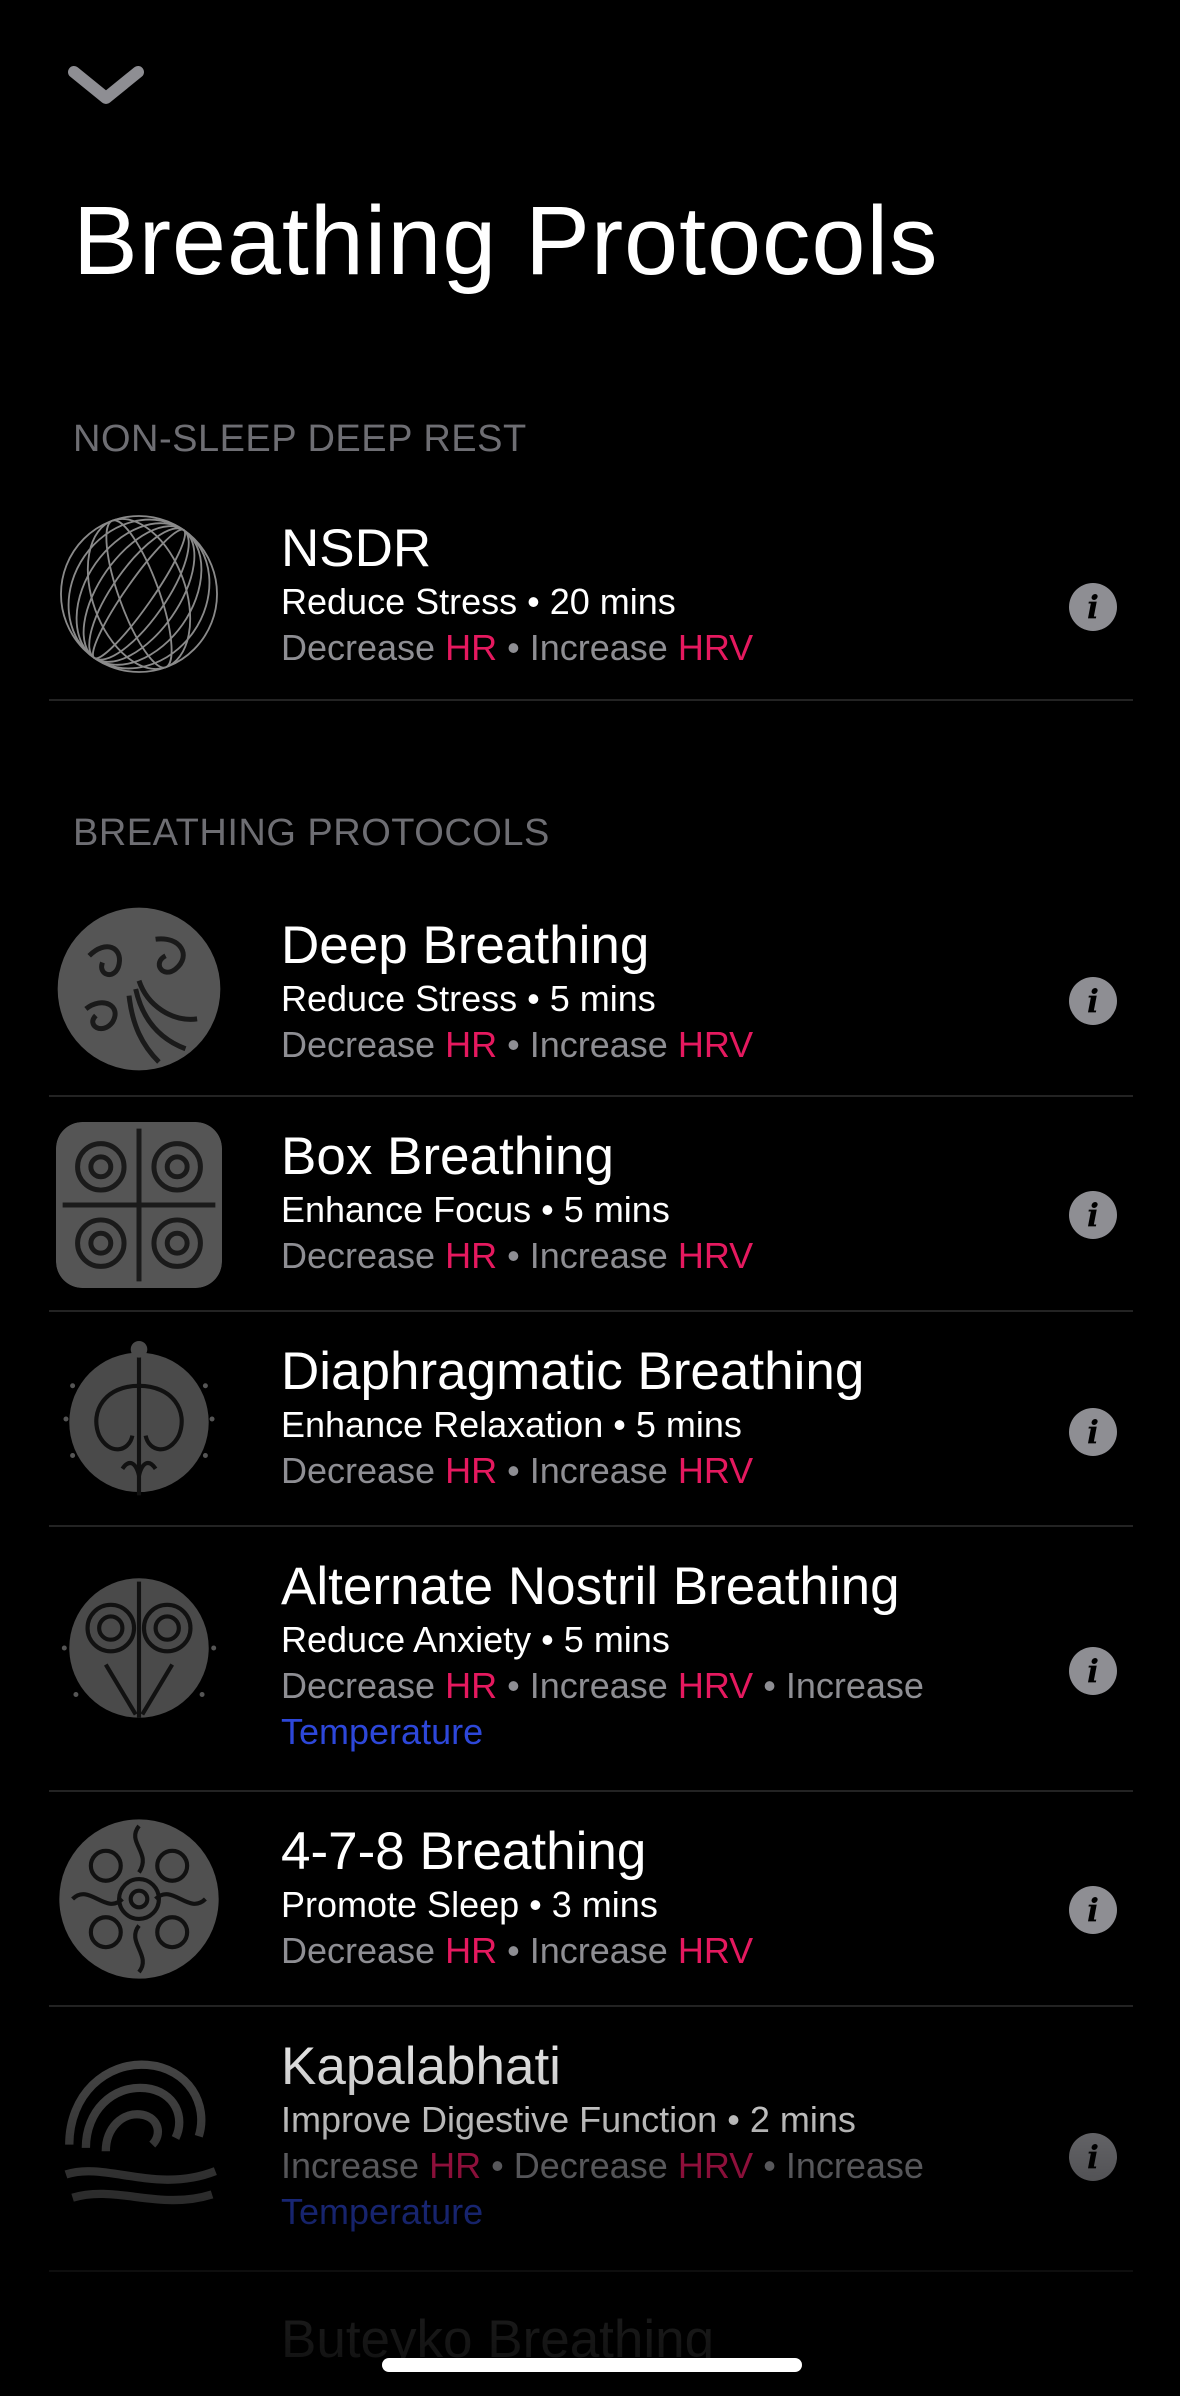 The width and height of the screenshot is (1180, 2396). Describe the element at coordinates (681, 999) in the screenshot. I see `protocol-summary: Reduce Stress • 5 mins` at that location.